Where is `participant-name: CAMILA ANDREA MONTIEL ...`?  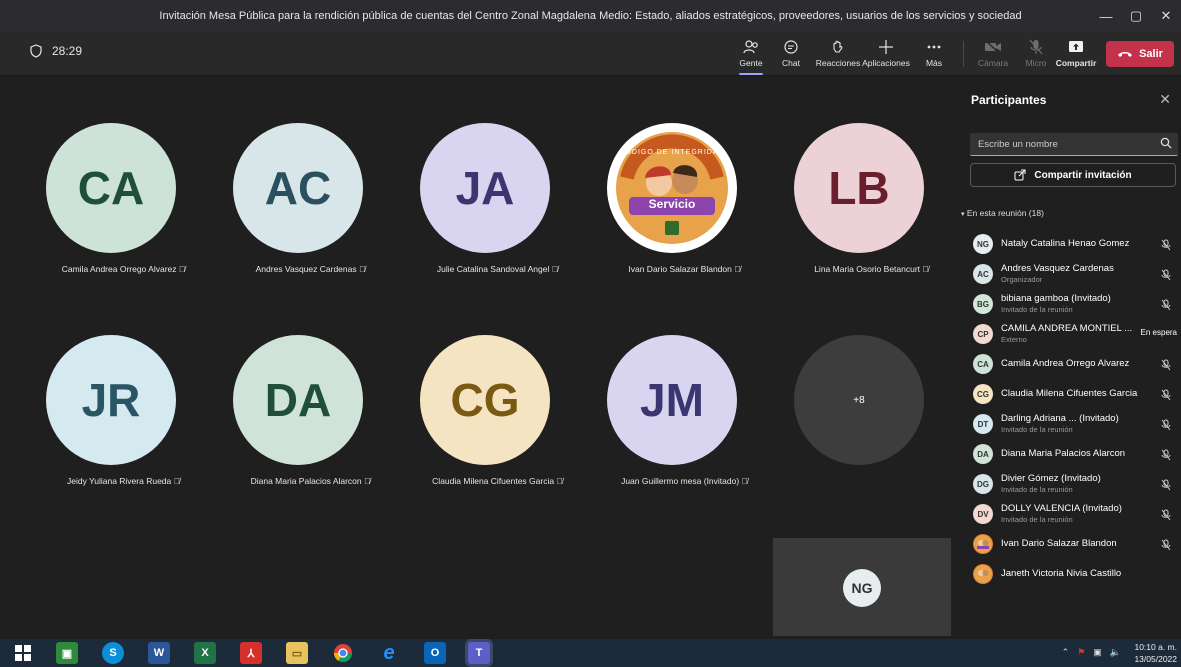
participant-name: CAMILA ANDREA MONTIEL ... is located at coordinates (1067, 328).